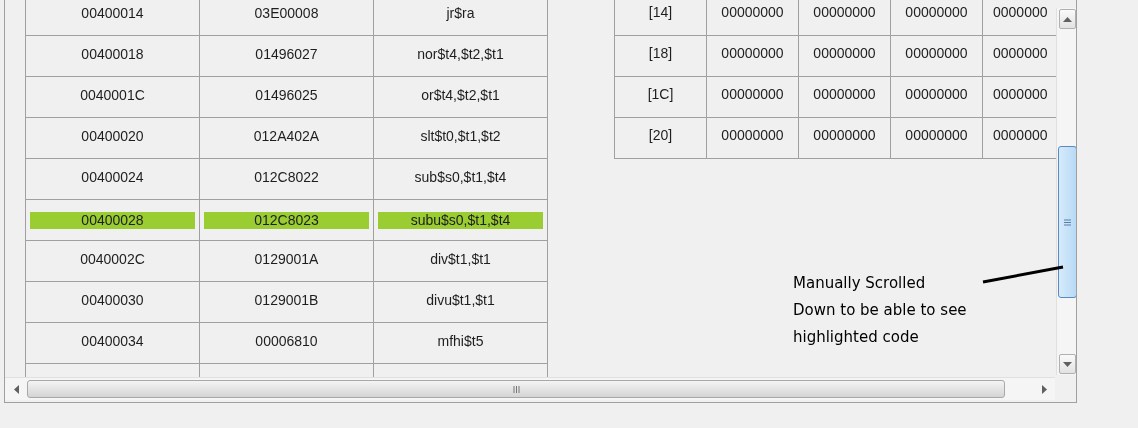 Image resolution: width=1138 pixels, height=428 pixels. Describe the element at coordinates (880, 310) in the screenshot. I see `annotation-text: Manually Scrolled Down to be able to see highlighted code` at that location.